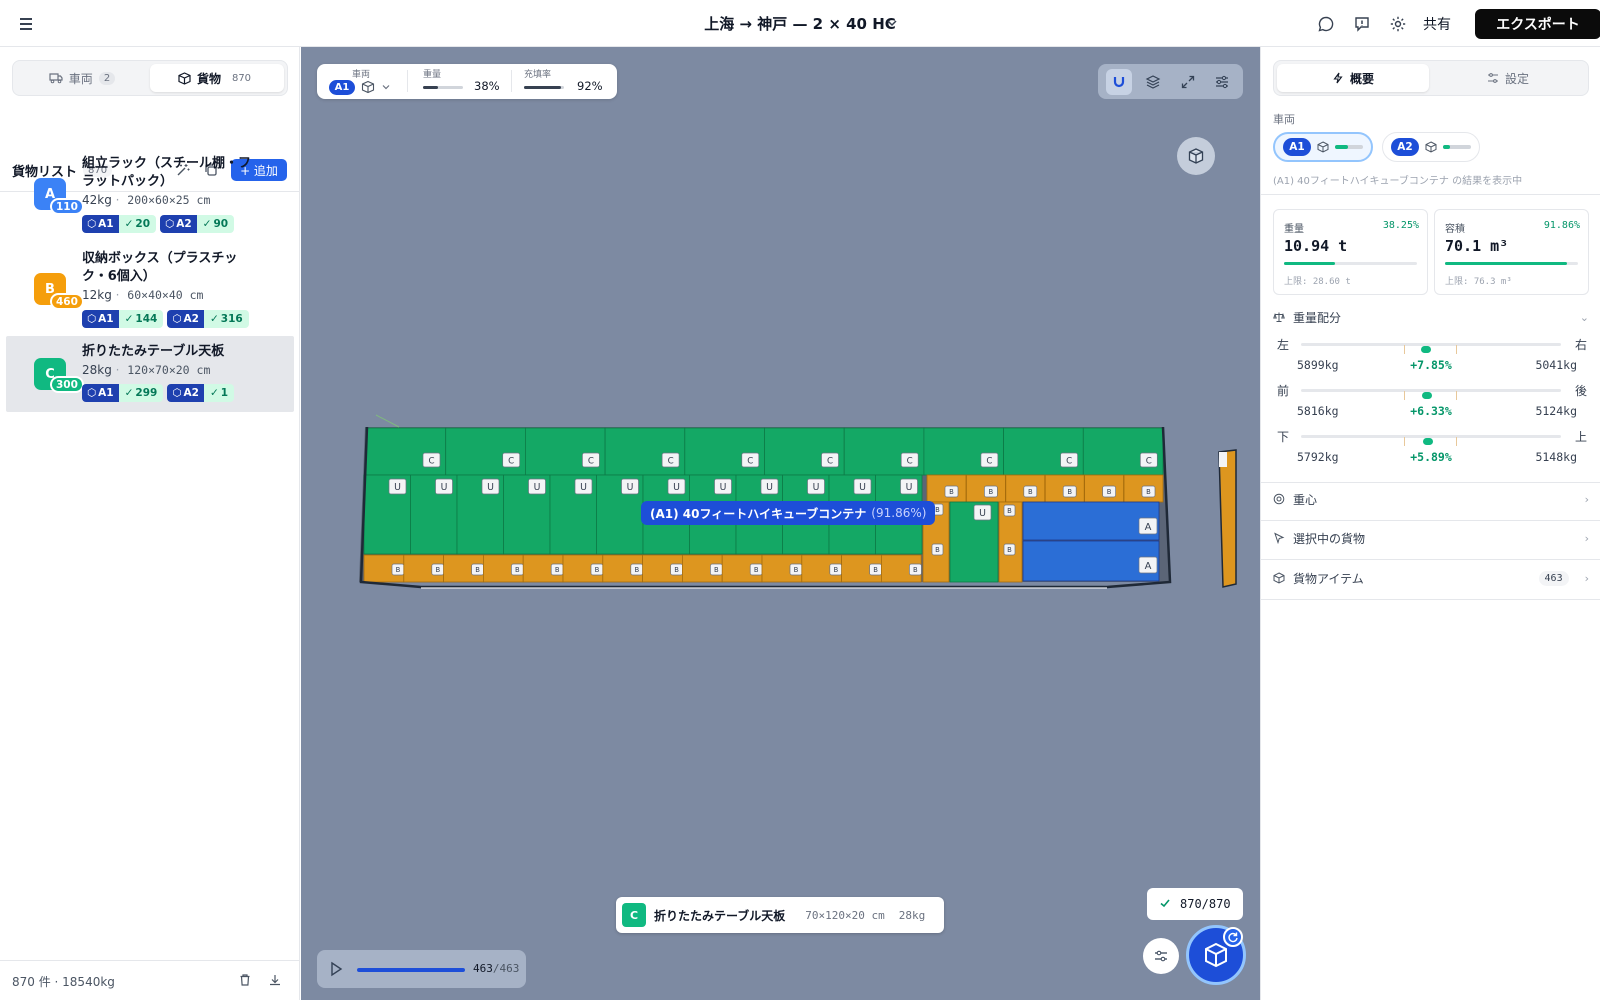  What do you see at coordinates (1431, 538) in the screenshot?
I see `selected-cargo-header: 選択中の貨物 ›` at bounding box center [1431, 538].